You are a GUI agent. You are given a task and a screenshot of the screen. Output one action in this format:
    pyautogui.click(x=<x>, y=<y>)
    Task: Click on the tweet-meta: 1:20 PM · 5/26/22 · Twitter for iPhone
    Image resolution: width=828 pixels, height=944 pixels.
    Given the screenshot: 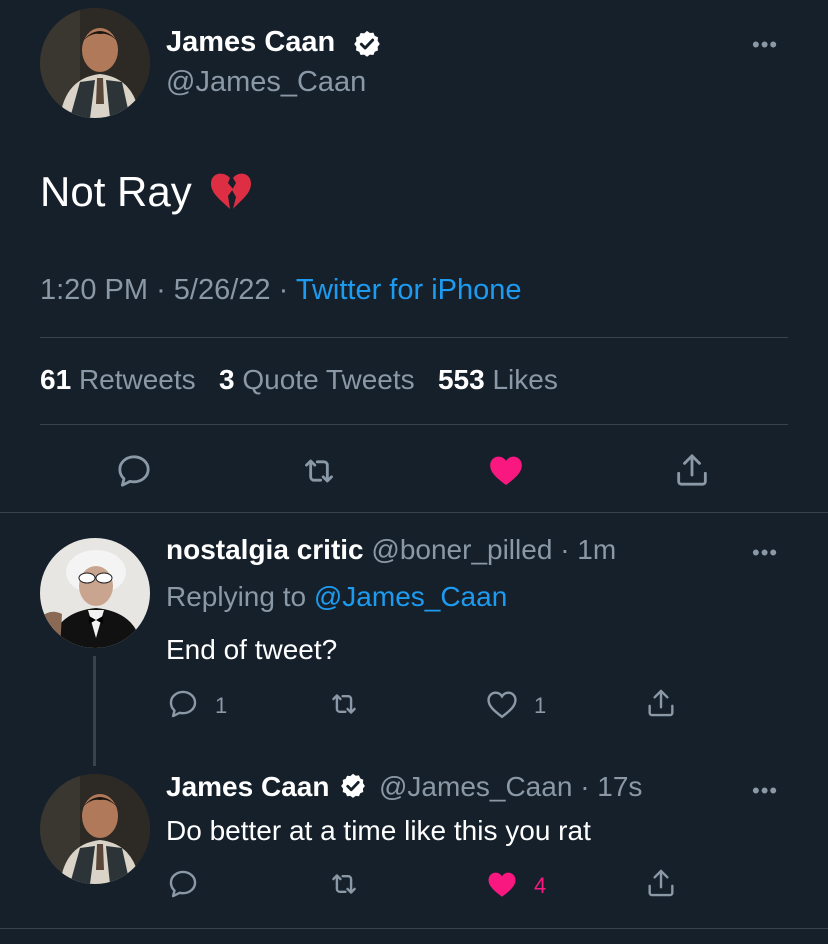 What is the action you would take?
    pyautogui.click(x=281, y=290)
    